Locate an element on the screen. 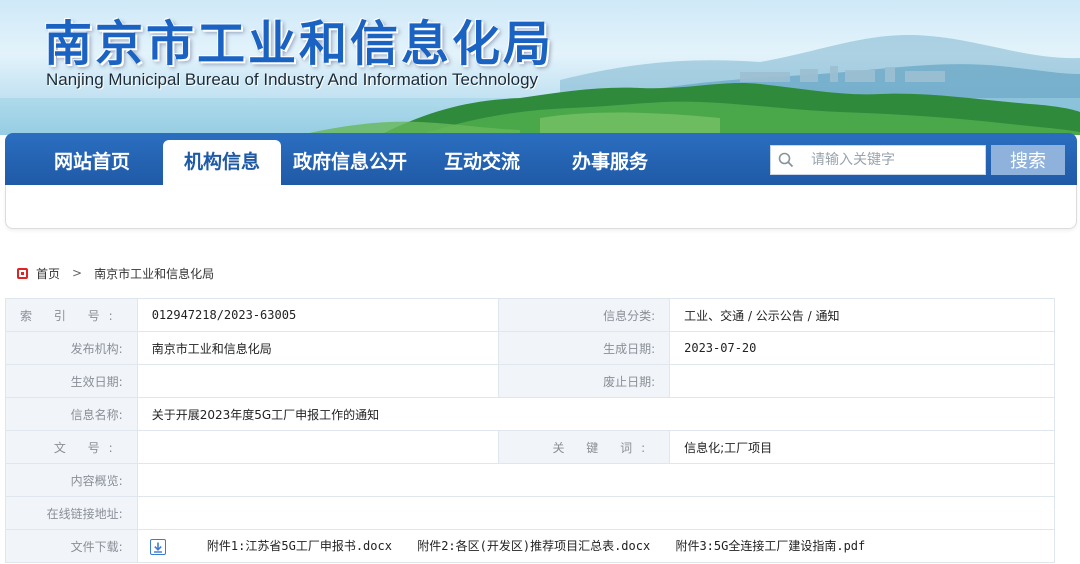 The image size is (1080, 564). table-row: 文 号: 关 键 词: 信息化;工厂项目 is located at coordinates (530, 447).